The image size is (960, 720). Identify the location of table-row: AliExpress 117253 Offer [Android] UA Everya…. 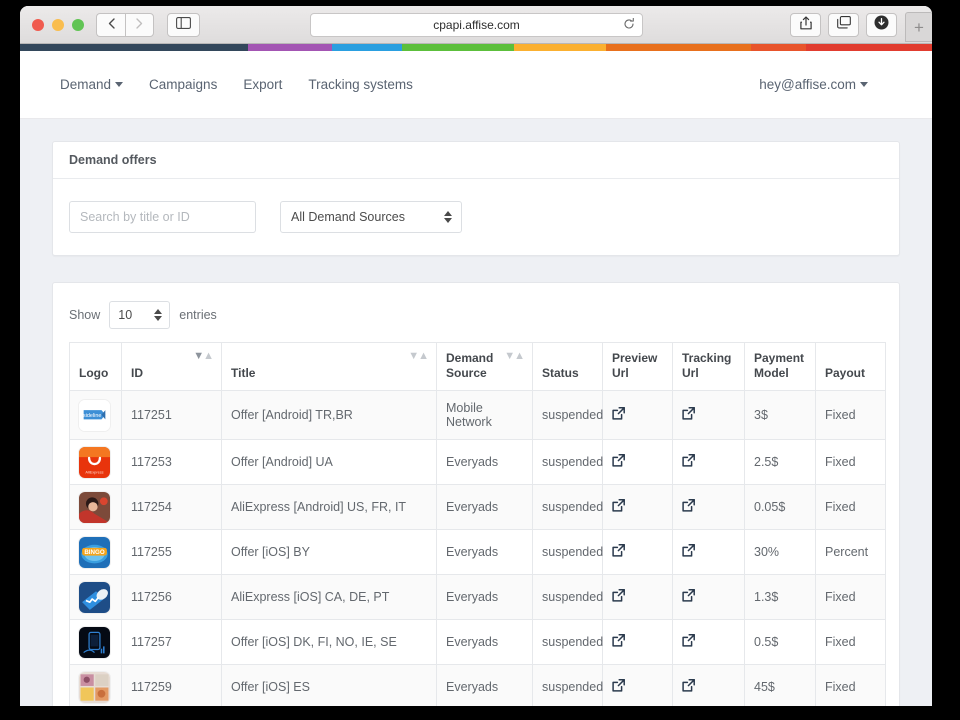
(477, 462).